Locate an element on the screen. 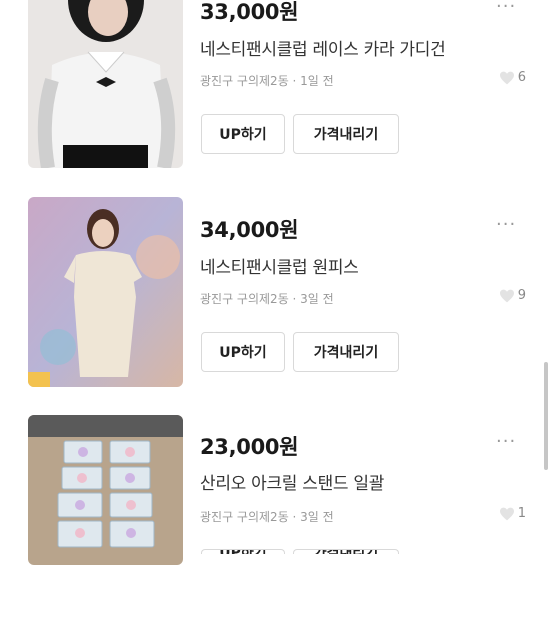 This screenshot has width=554, height=625. item-title: 네스티팬시클럽 원피스 is located at coordinates (279, 265).